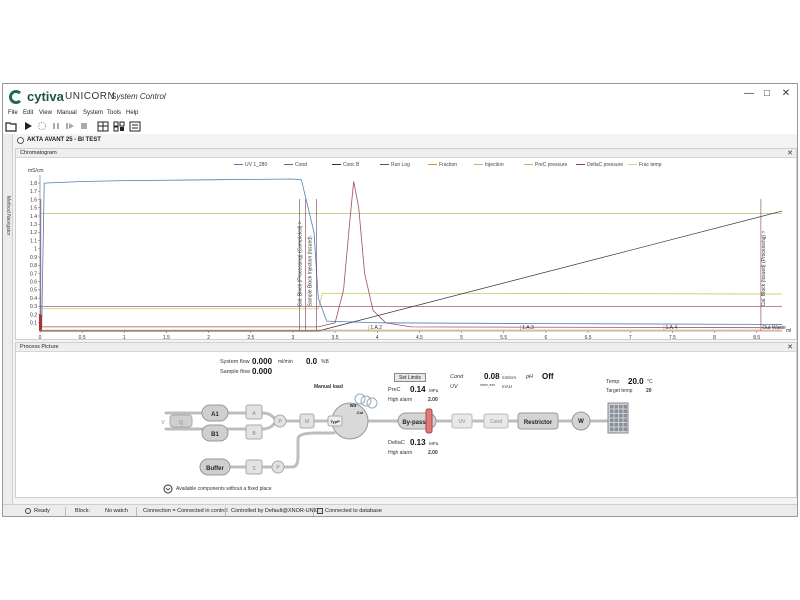 This screenshot has height=600, width=800. I want to click on app-name: UNICORN, so click(90, 96).